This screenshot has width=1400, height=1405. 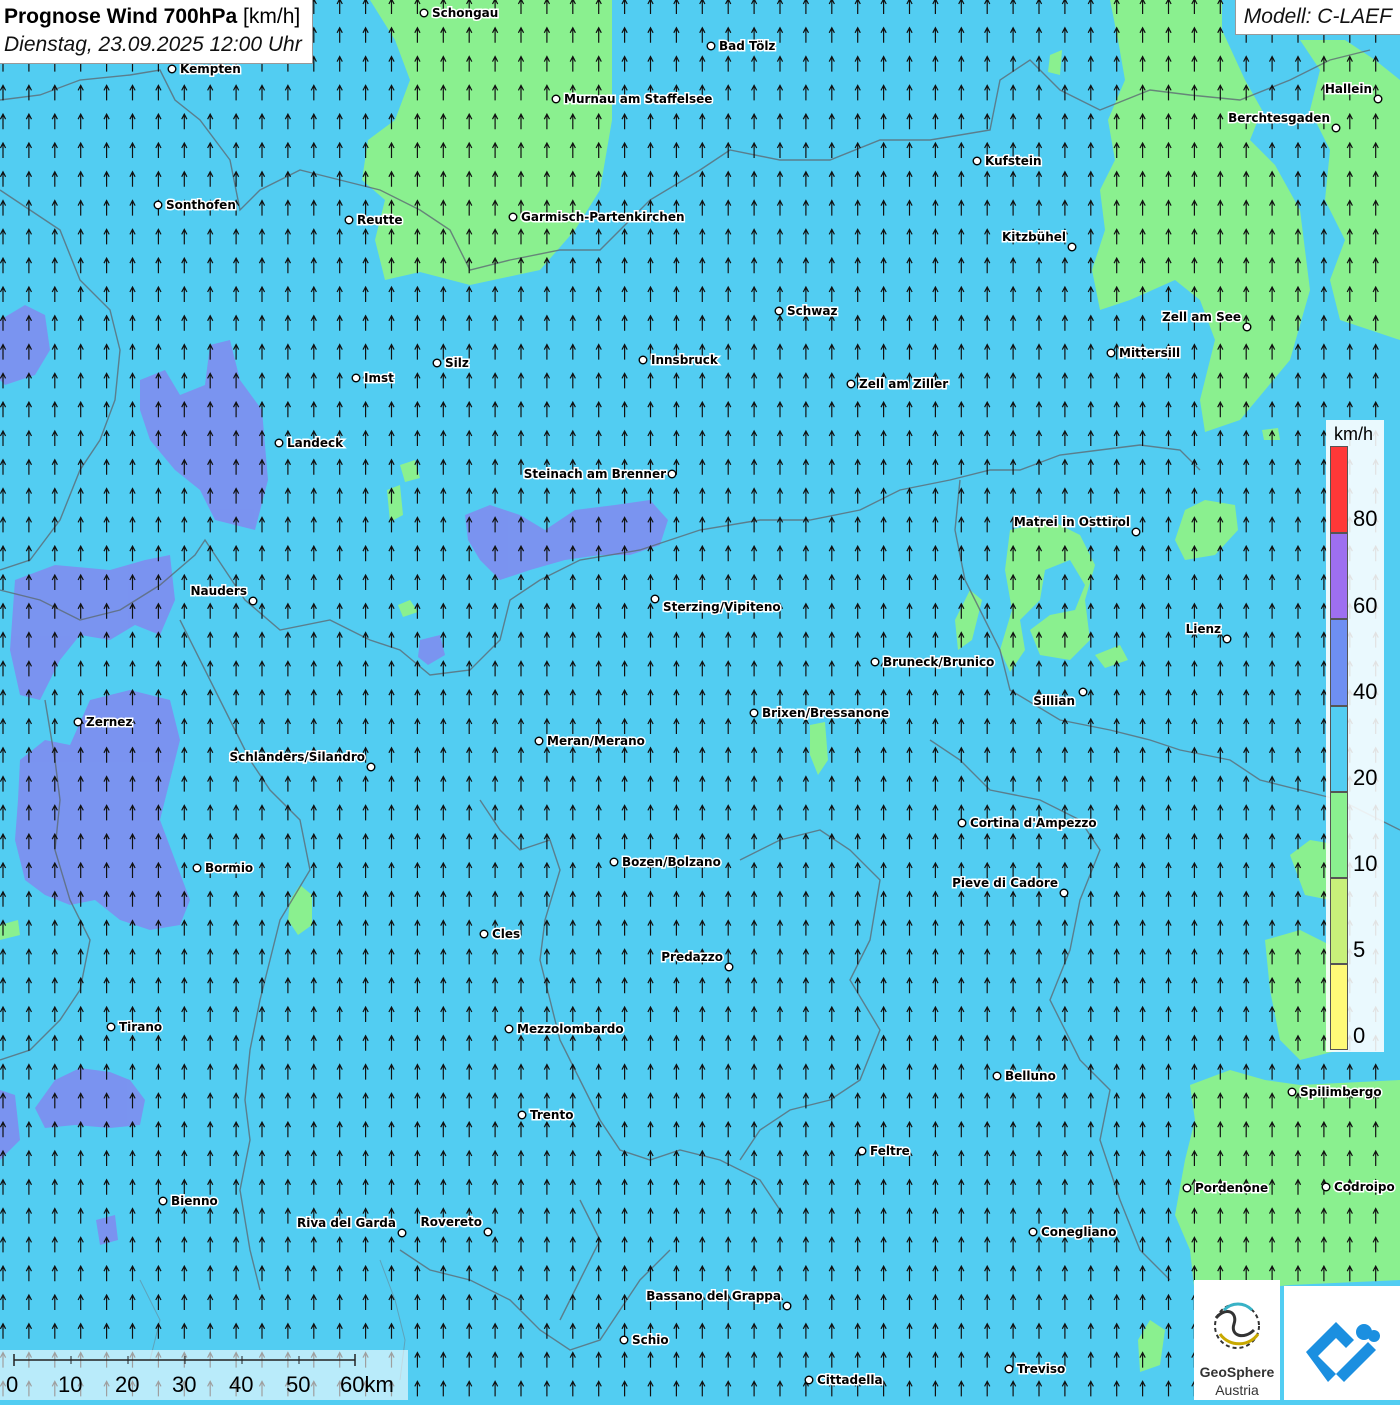 What do you see at coordinates (140, 1027) in the screenshot?
I see `city-label: Tirano` at bounding box center [140, 1027].